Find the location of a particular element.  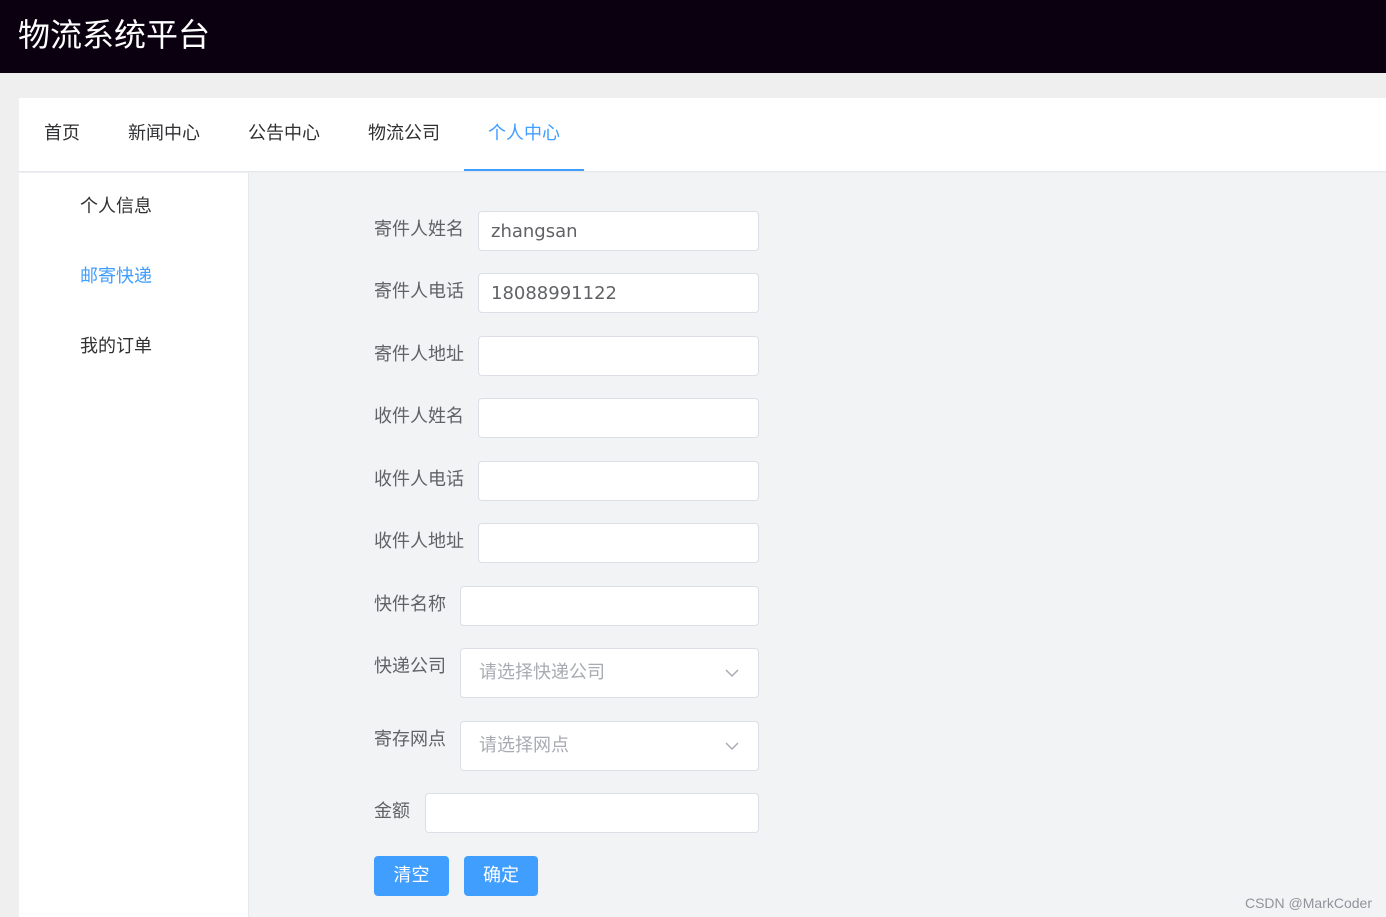

courier-company-placeholder: 请选择快递公司 is located at coordinates (542, 672).